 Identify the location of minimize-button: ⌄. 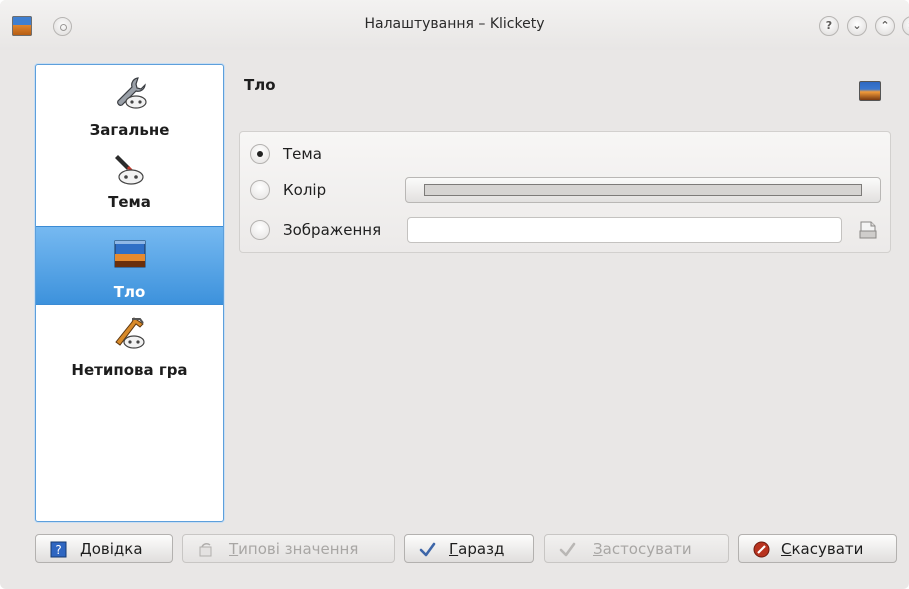
(857, 26).